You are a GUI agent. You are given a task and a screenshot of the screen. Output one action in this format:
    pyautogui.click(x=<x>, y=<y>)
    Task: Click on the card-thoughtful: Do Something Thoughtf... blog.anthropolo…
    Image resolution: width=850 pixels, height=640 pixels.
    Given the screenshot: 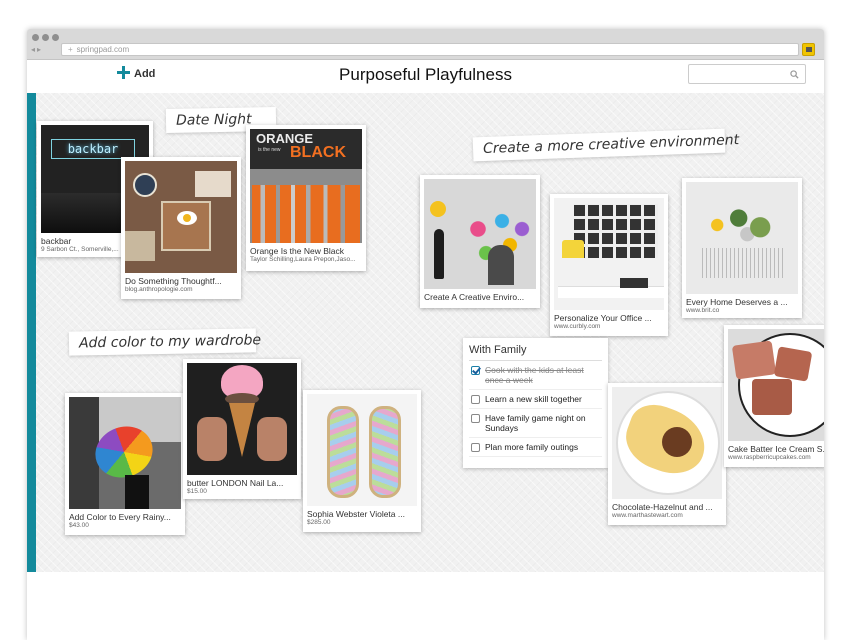 What is the action you would take?
    pyautogui.click(x=181, y=228)
    